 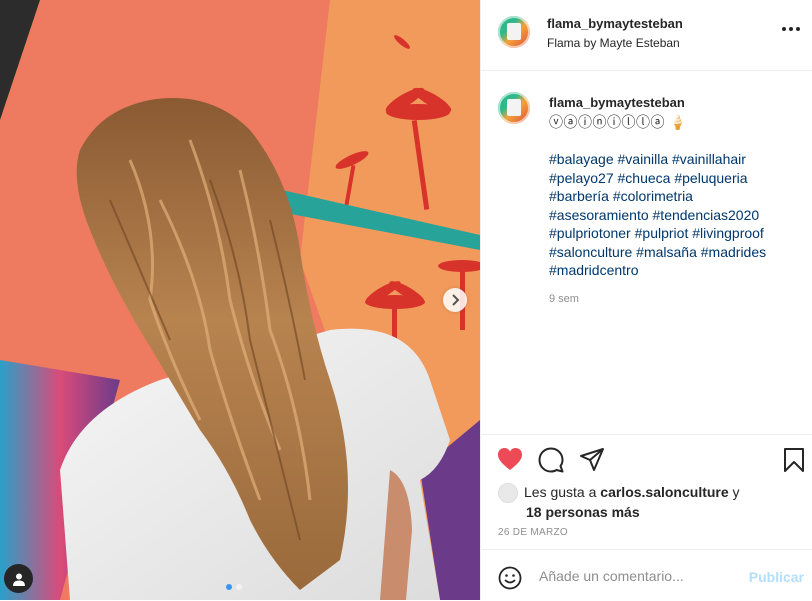 I want to click on header-username: flama_bymaytesteban, so click(x=615, y=23).